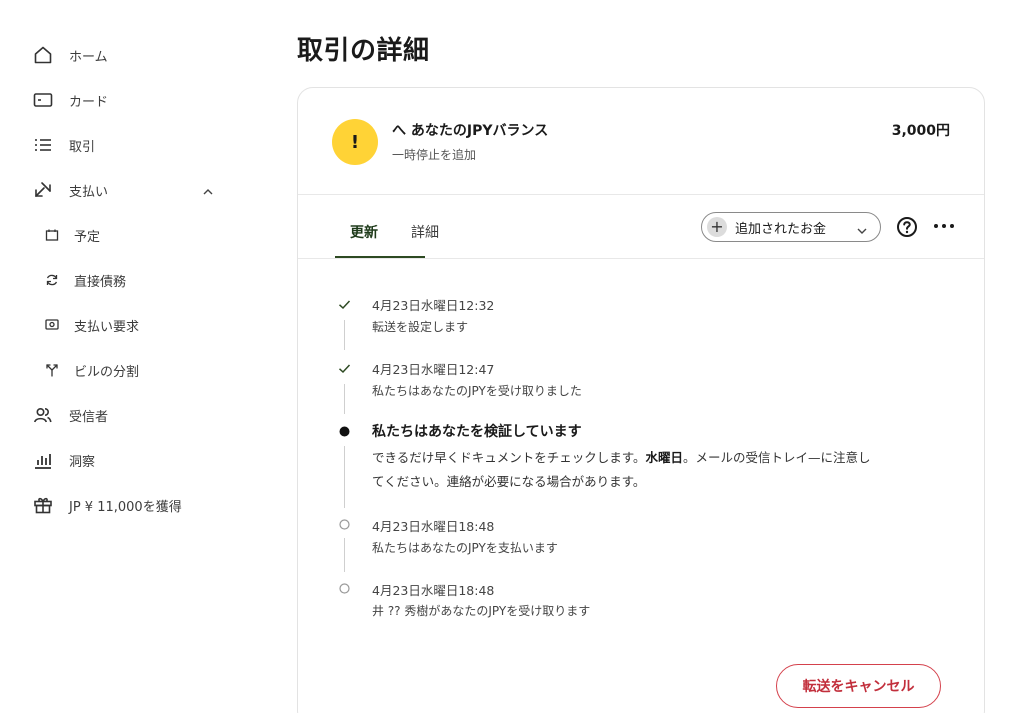 The image size is (1024, 713). What do you see at coordinates (43, 55) in the screenshot?
I see `home-icon` at bounding box center [43, 55].